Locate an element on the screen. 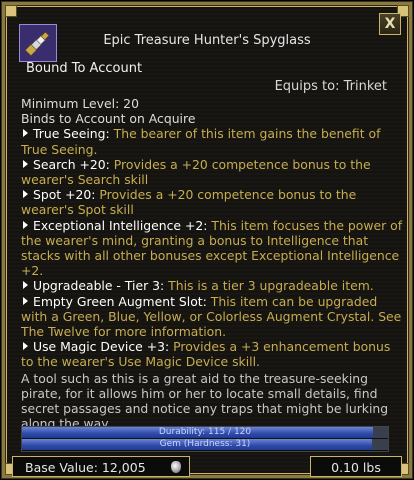 The height and width of the screenshot is (480, 414). gem-label: Gem (Hardness: 31) is located at coordinates (205, 444).